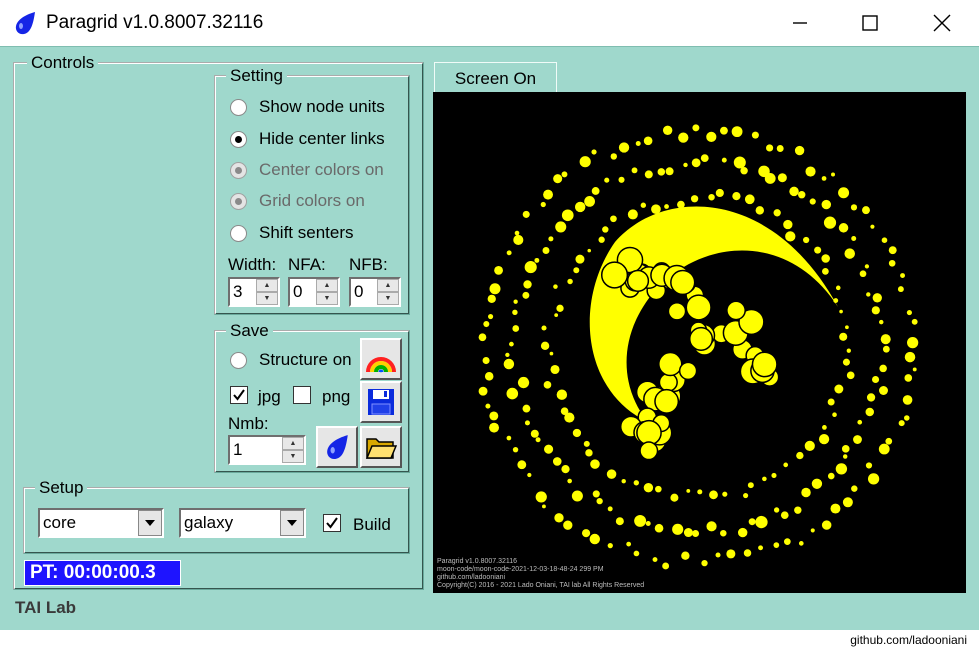  Describe the element at coordinates (46, 607) in the screenshot. I see `footer-label: TAI Lab` at that location.